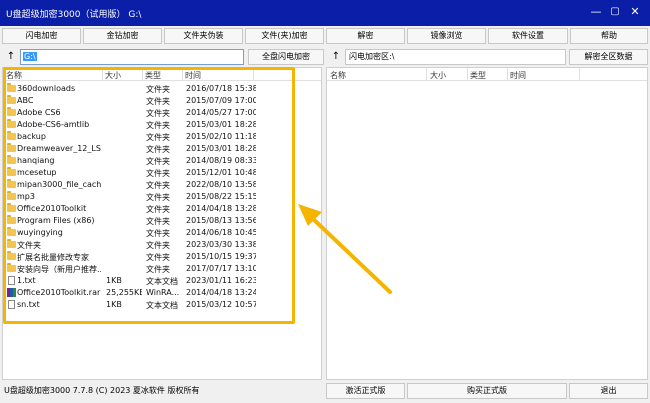 The width and height of the screenshot is (650, 403). I want to click on exit-button: 退出, so click(608, 391).